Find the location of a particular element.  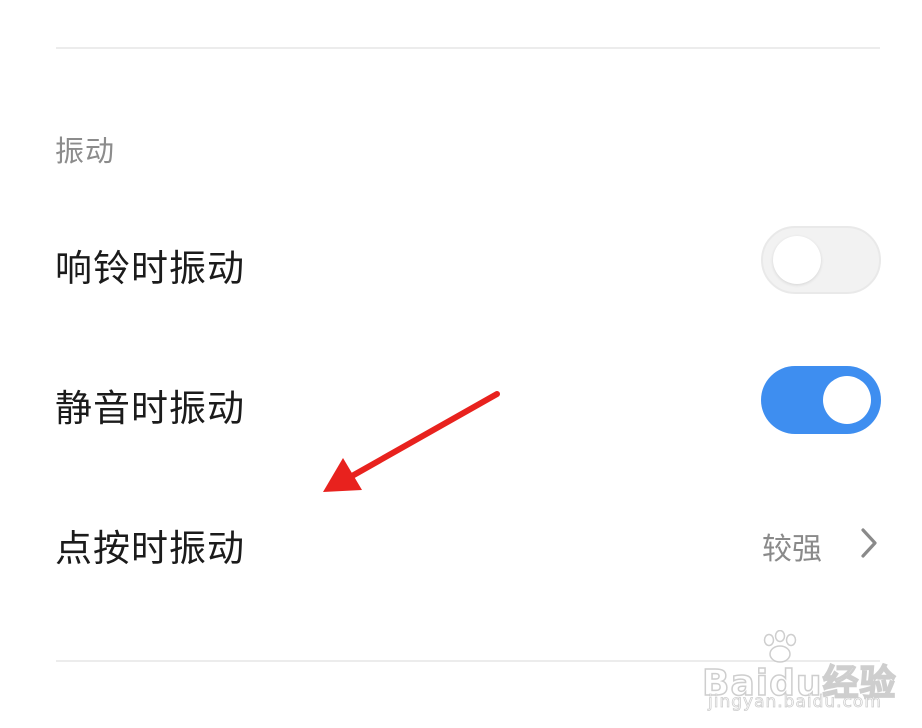

vibrate-on-silent-toggle is located at coordinates (821, 400).